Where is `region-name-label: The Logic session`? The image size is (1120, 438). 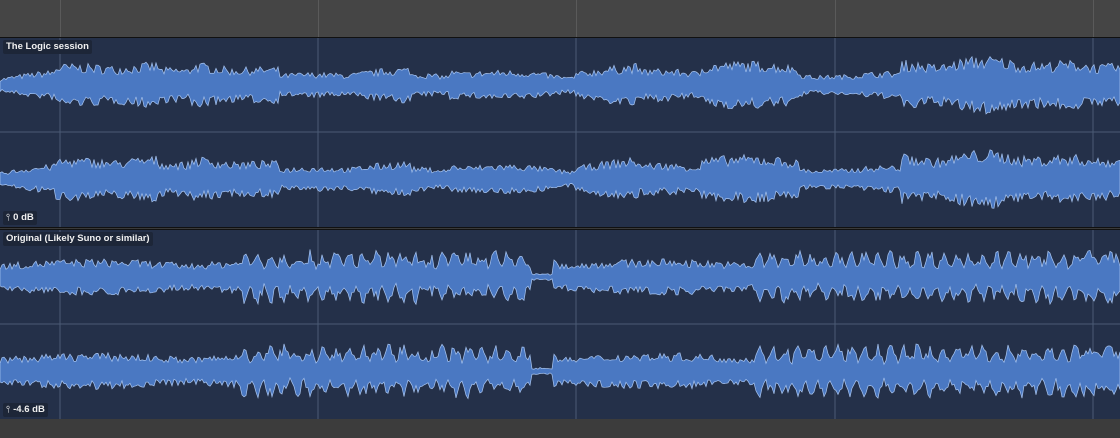
region-name-label: The Logic session is located at coordinates (47, 47).